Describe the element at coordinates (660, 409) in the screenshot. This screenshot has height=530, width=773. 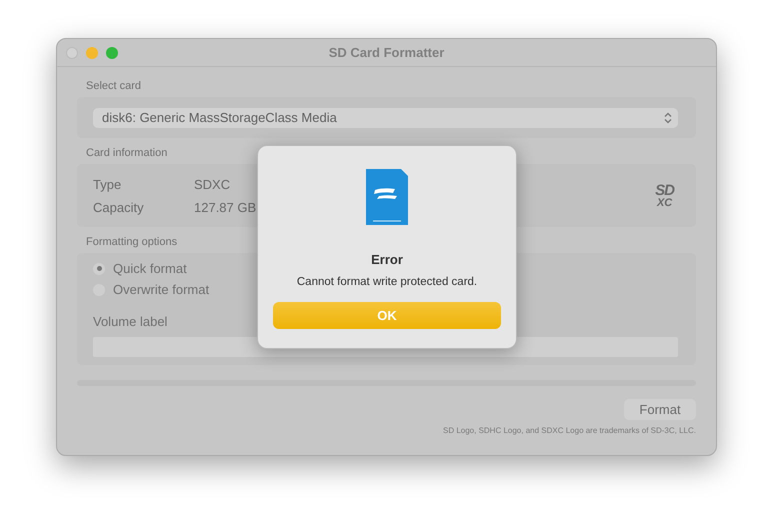
I see `format-button: Format` at that location.